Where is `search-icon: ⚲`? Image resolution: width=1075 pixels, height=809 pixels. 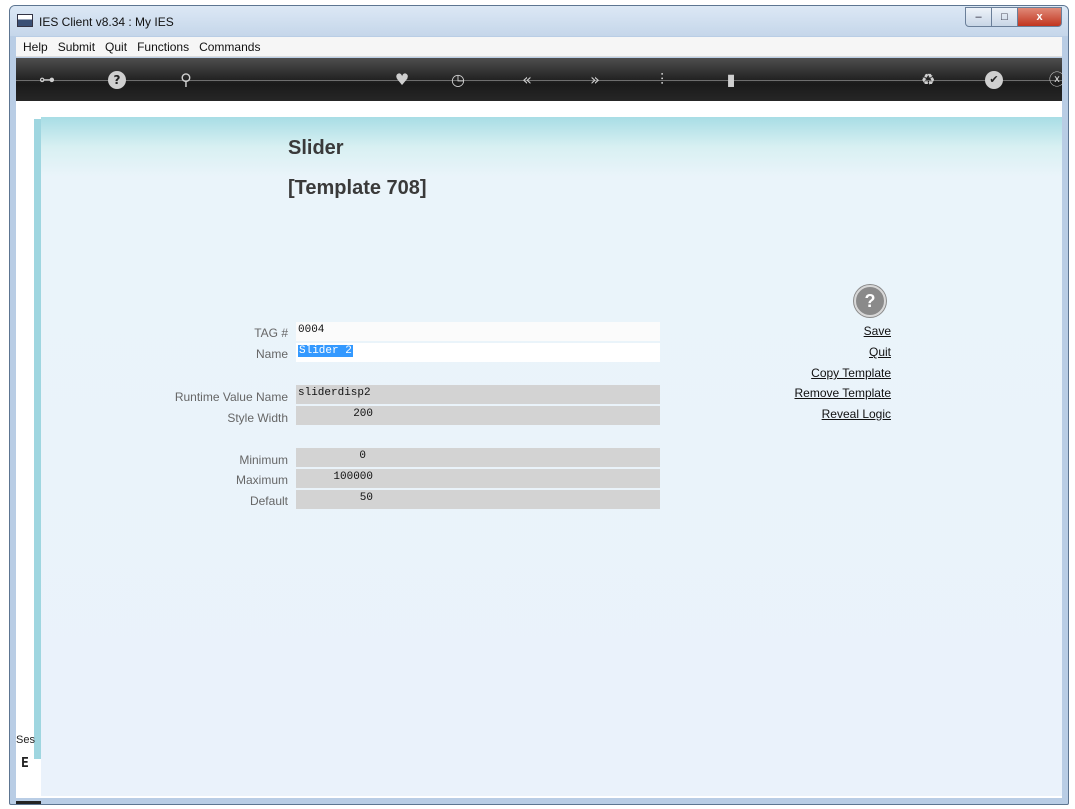
search-icon: ⚲ is located at coordinates (186, 80).